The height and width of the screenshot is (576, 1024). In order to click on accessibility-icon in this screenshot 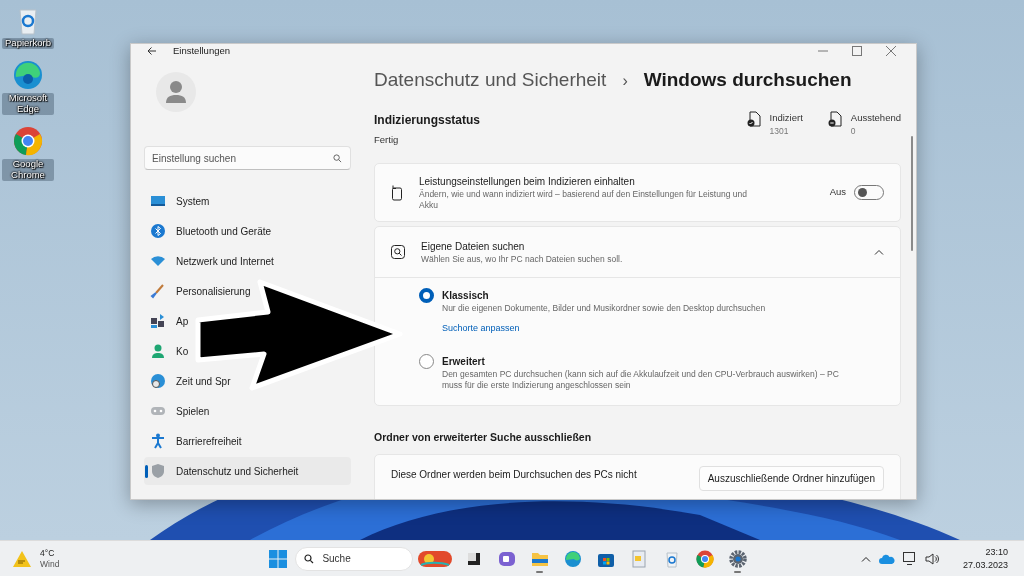, I will do `click(158, 441)`.